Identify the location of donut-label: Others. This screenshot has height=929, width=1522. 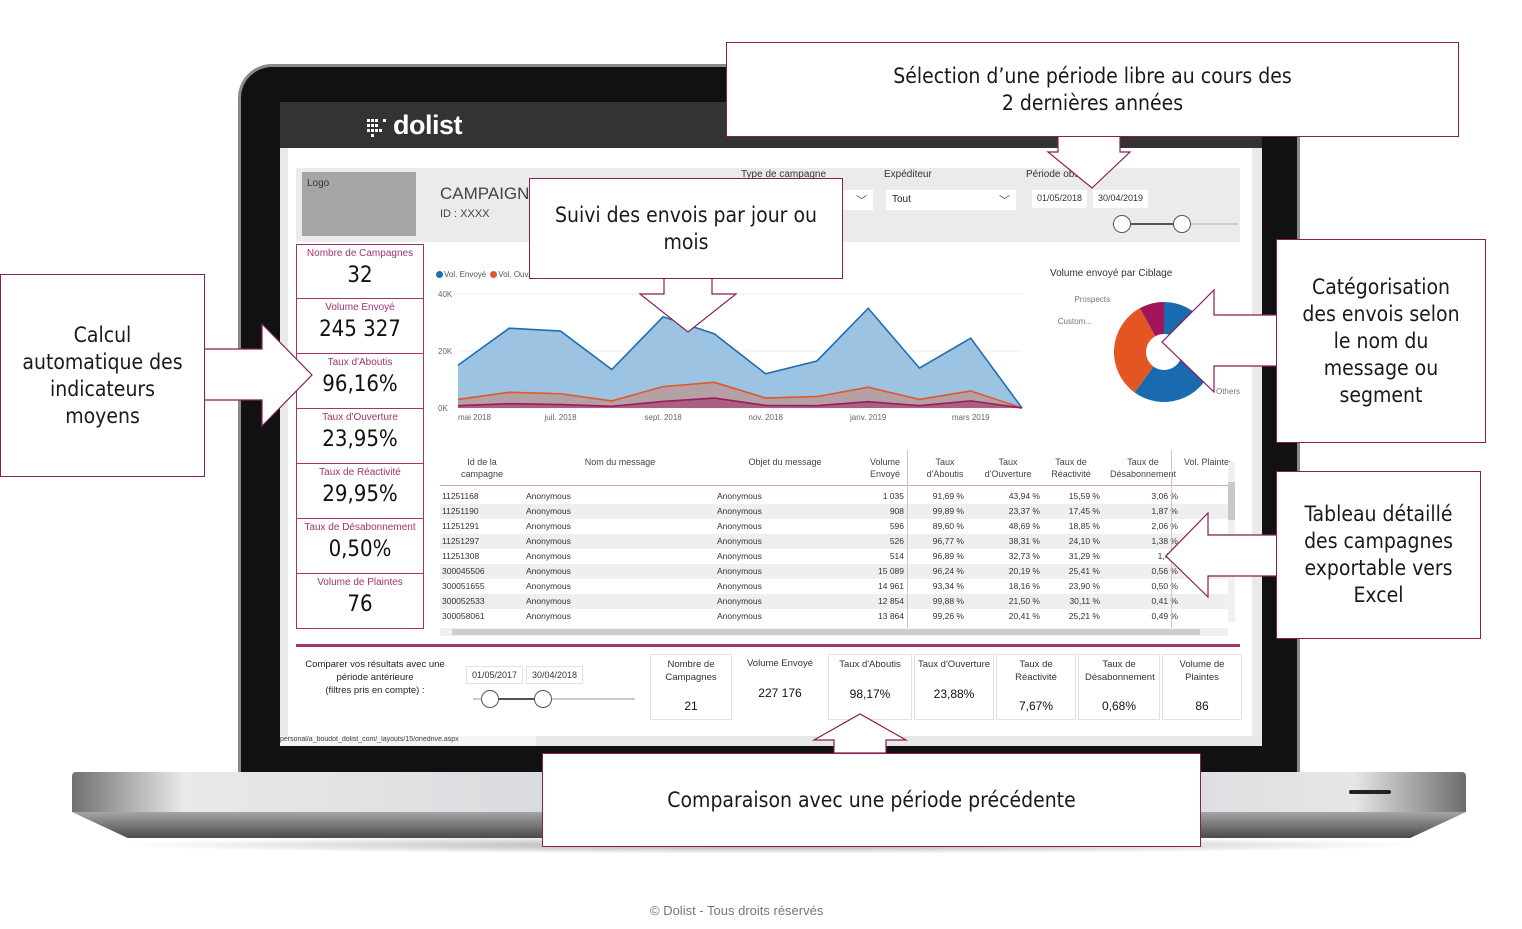
(1228, 391).